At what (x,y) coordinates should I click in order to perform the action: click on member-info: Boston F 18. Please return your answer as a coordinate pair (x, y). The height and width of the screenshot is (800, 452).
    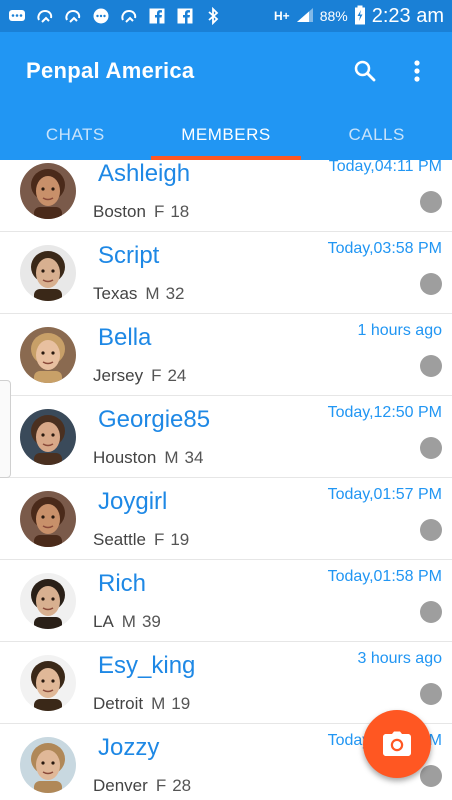
    Looking at the image, I should click on (141, 212).